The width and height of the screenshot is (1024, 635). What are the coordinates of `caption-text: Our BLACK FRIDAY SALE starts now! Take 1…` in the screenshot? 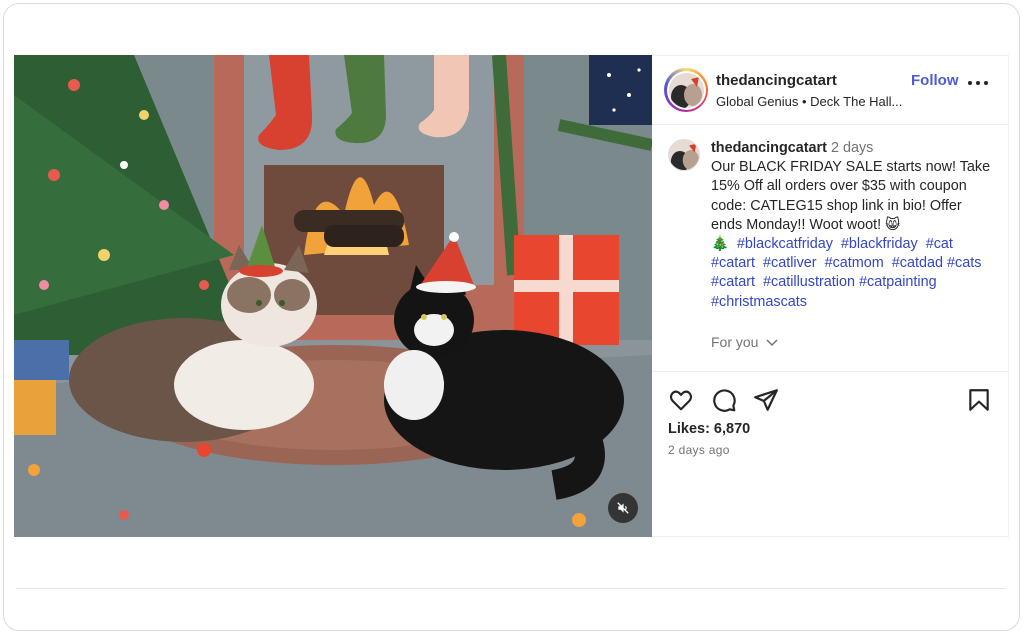 It's located at (851, 196).